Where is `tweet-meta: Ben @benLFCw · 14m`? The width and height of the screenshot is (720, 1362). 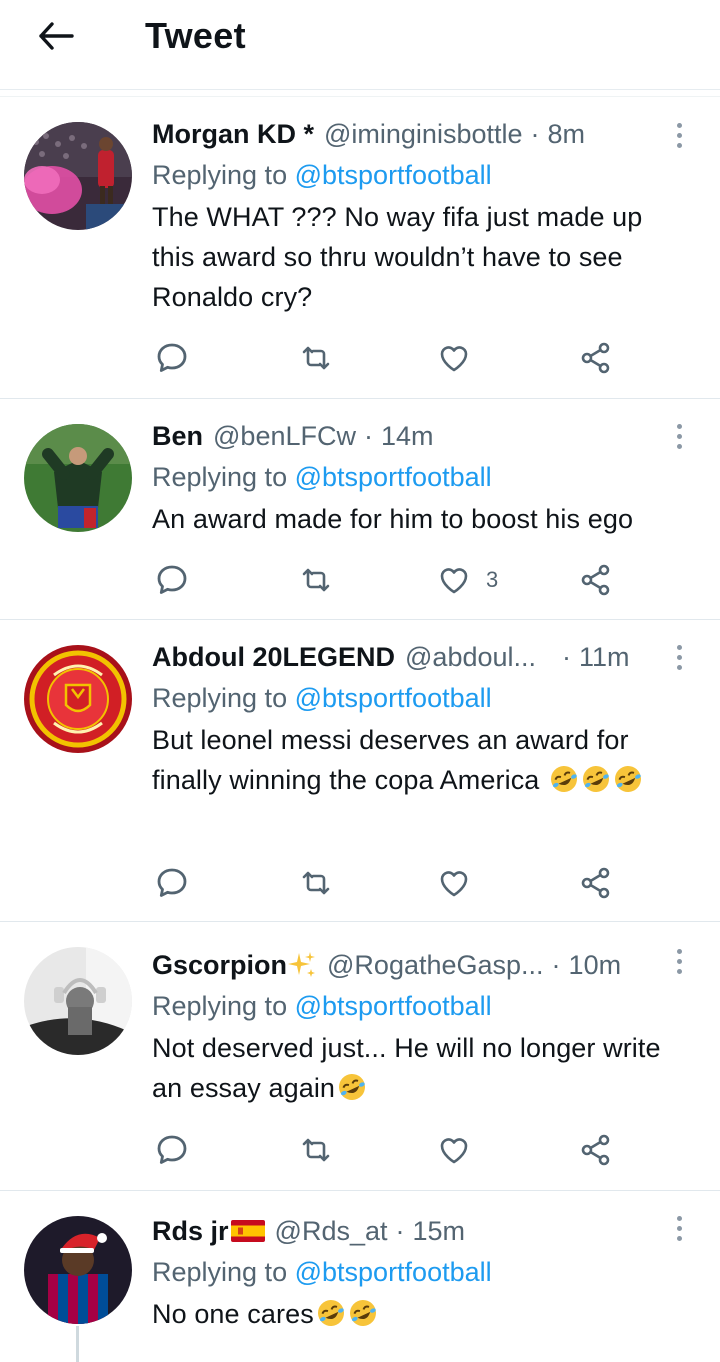 tweet-meta: Ben @benLFCw · 14m is located at coordinates (416, 436).